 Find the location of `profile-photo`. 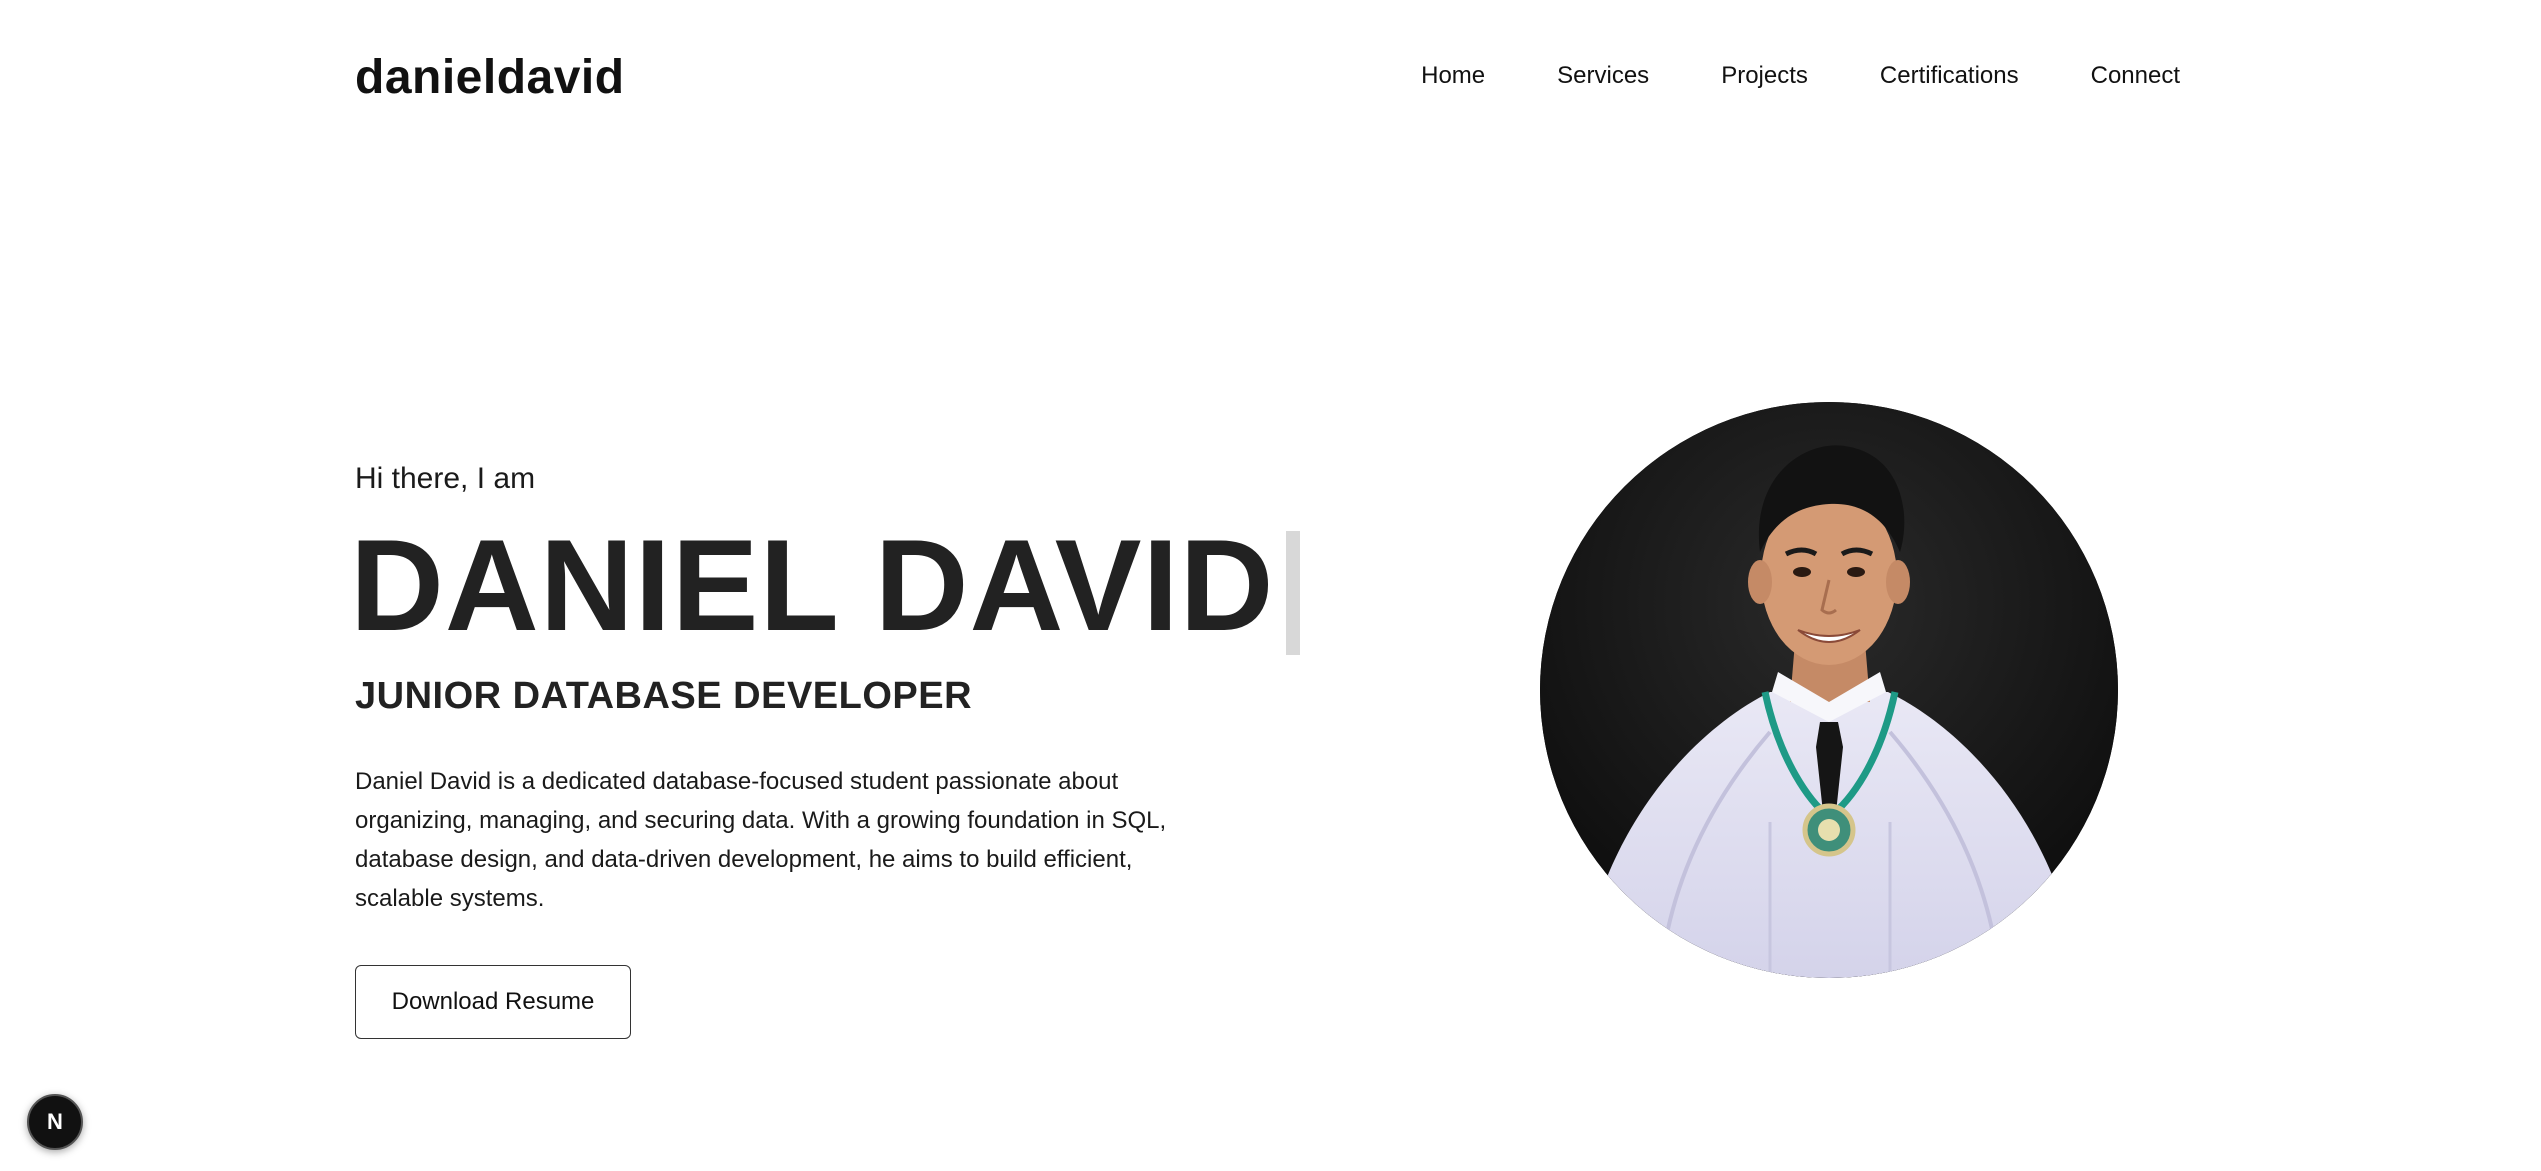

profile-photo is located at coordinates (1829, 690).